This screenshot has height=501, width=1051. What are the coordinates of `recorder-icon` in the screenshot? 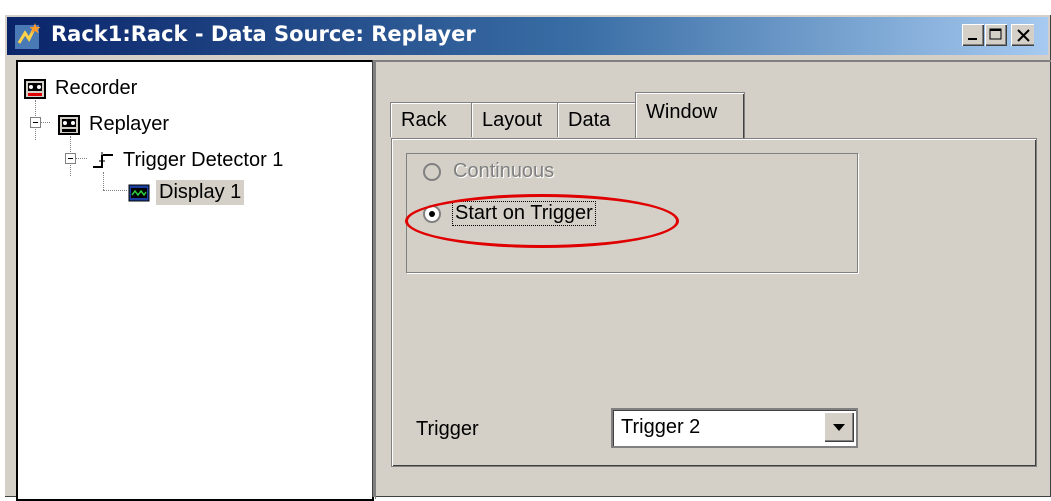 It's located at (35, 88).